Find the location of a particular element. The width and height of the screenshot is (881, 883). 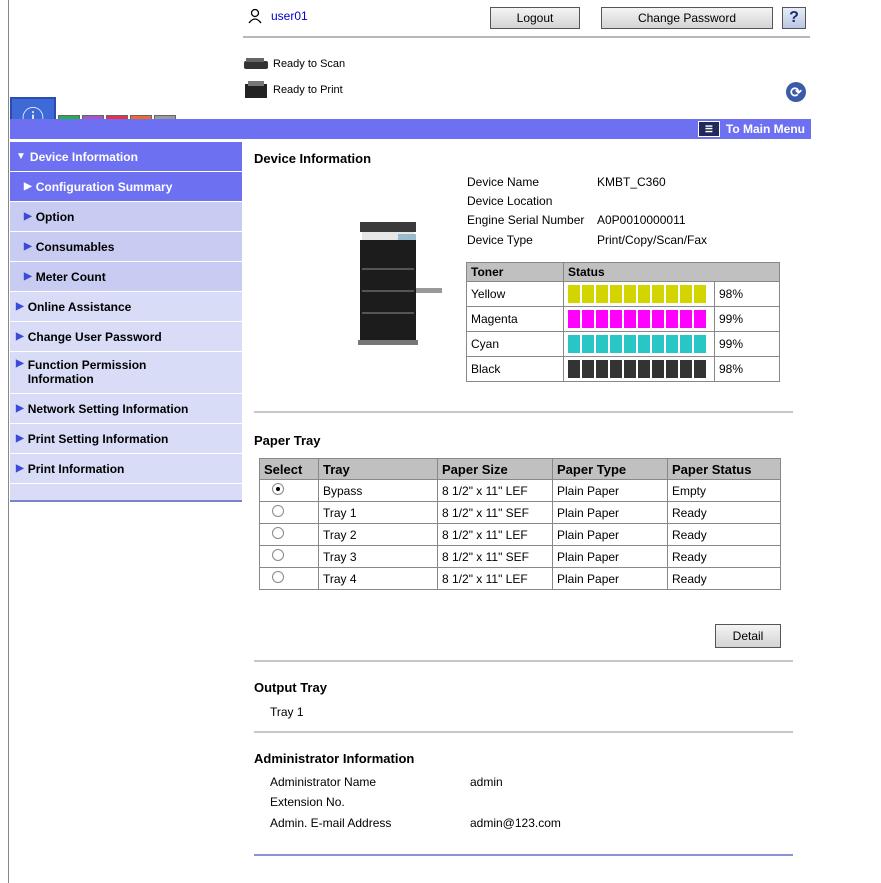

sidebar-item-change-user-password: ▶ Change User Password is located at coordinates (126, 337).